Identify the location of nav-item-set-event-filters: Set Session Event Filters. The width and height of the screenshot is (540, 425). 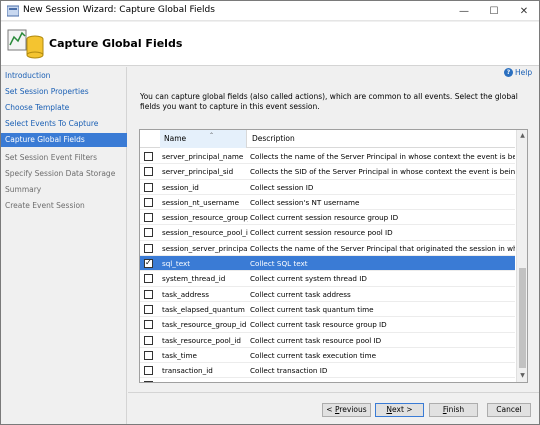
(51, 157).